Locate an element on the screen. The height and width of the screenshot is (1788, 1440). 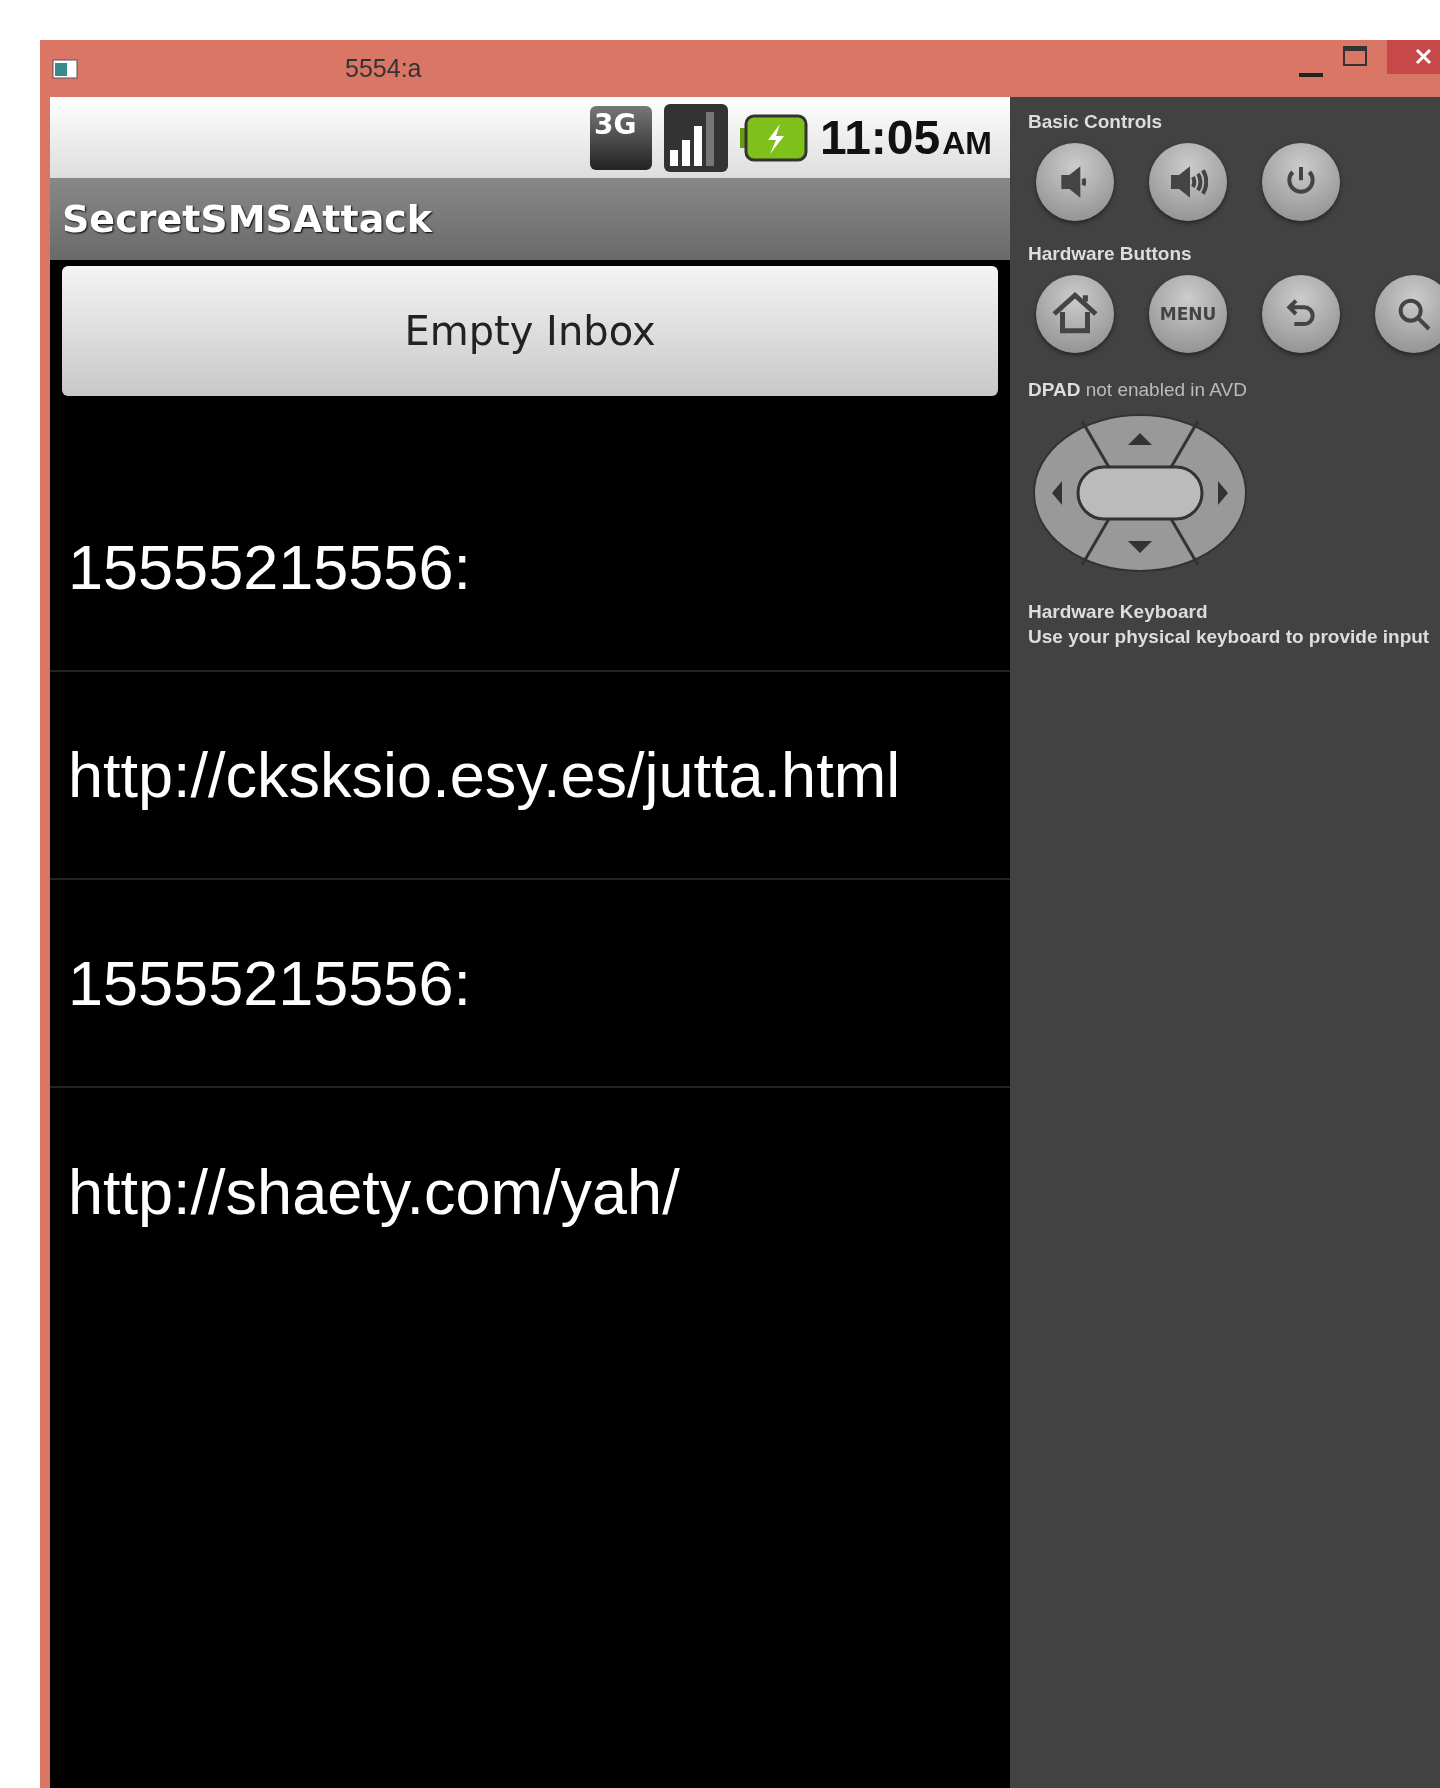
message-text: http://shaety.com/yah/ is located at coordinates (374, 1192).